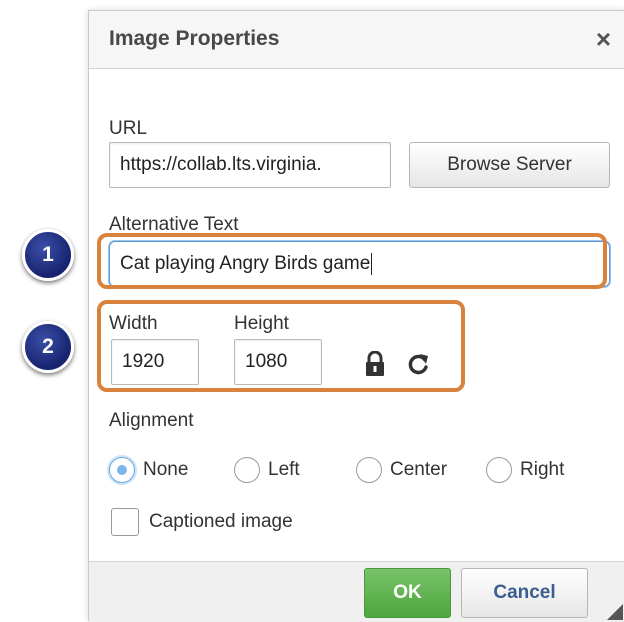 The width and height of the screenshot is (624, 622). I want to click on ok-label: OK, so click(407, 592).